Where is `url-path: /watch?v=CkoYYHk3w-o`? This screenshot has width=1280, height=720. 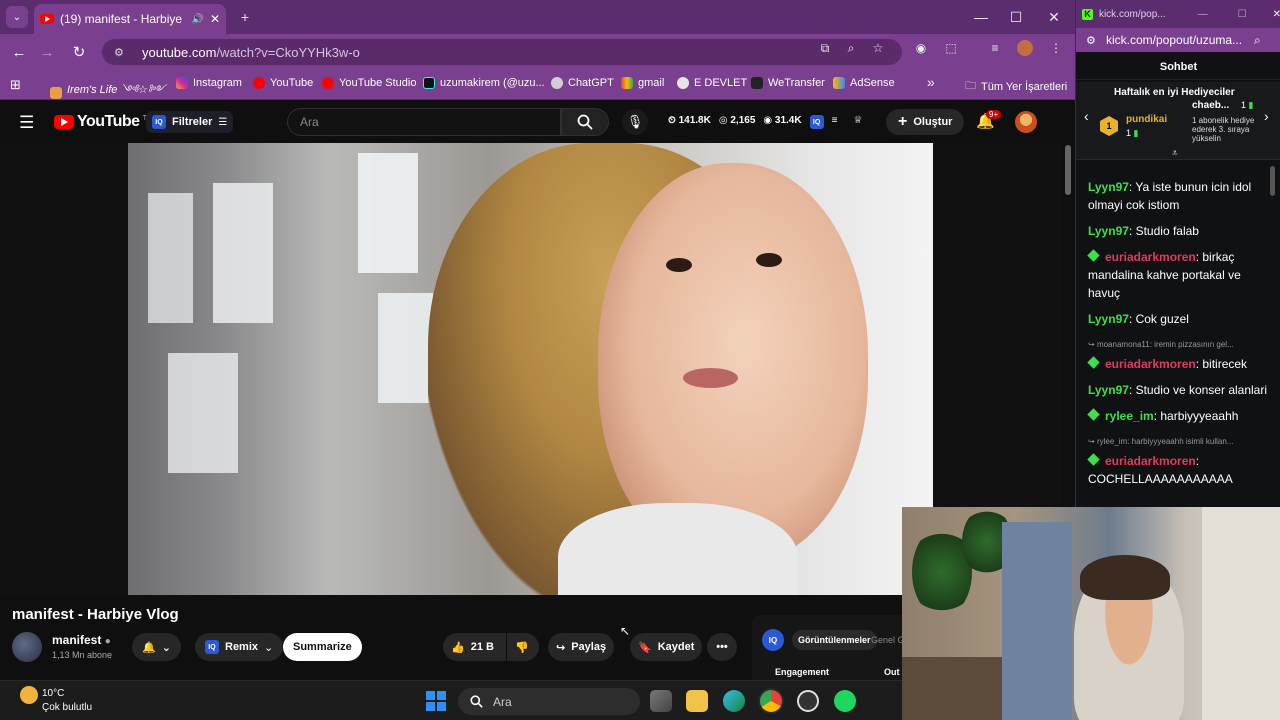
url-path: /watch?v=CkoYYHk3w-o is located at coordinates (288, 52).